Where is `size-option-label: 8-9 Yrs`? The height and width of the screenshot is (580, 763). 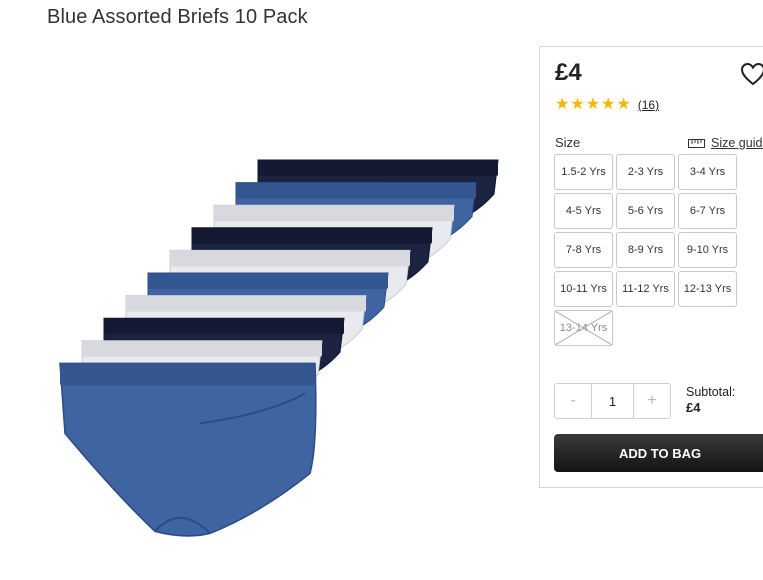
size-option-label: 8-9 Yrs is located at coordinates (645, 250).